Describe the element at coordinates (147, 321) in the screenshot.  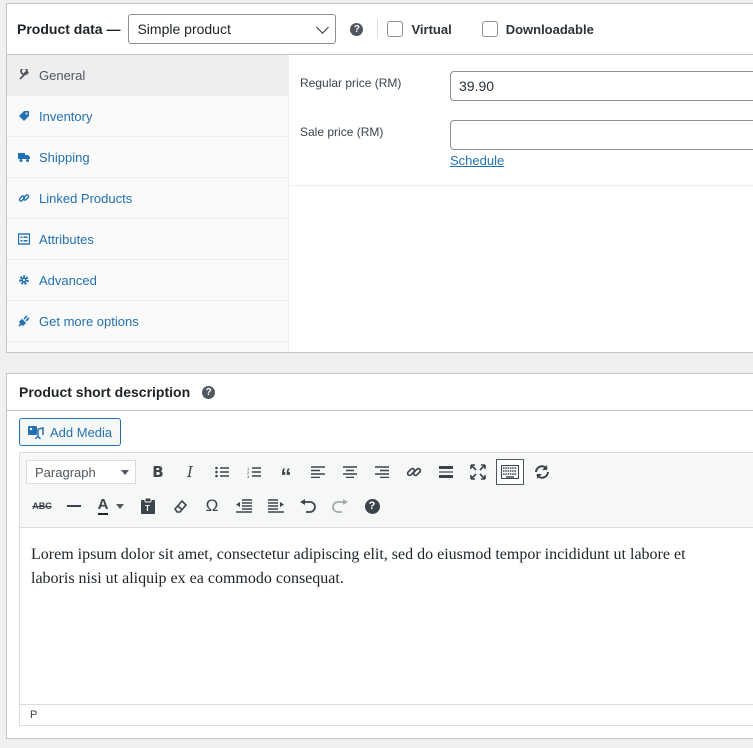
I see `tab-get-more-options: Get more options` at that location.